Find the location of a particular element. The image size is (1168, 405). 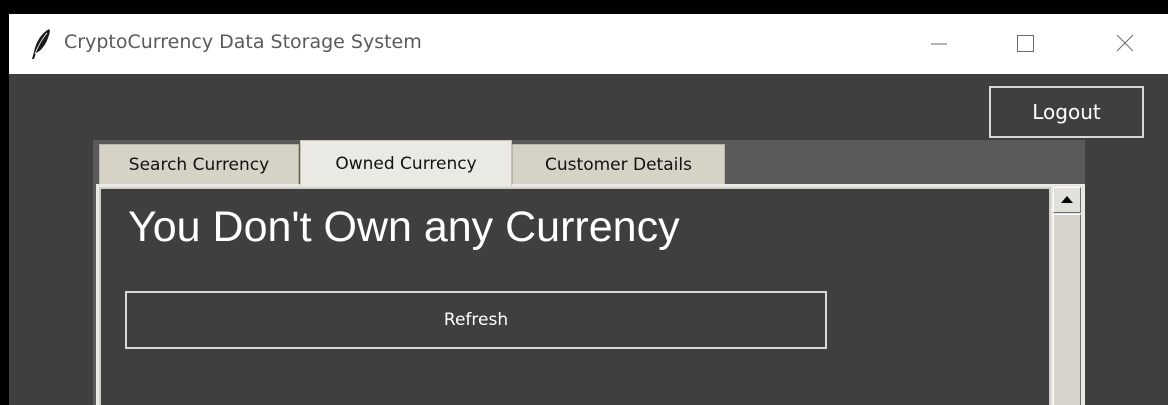

no-currency-heading: You Don't Own any Currency is located at coordinates (404, 227).